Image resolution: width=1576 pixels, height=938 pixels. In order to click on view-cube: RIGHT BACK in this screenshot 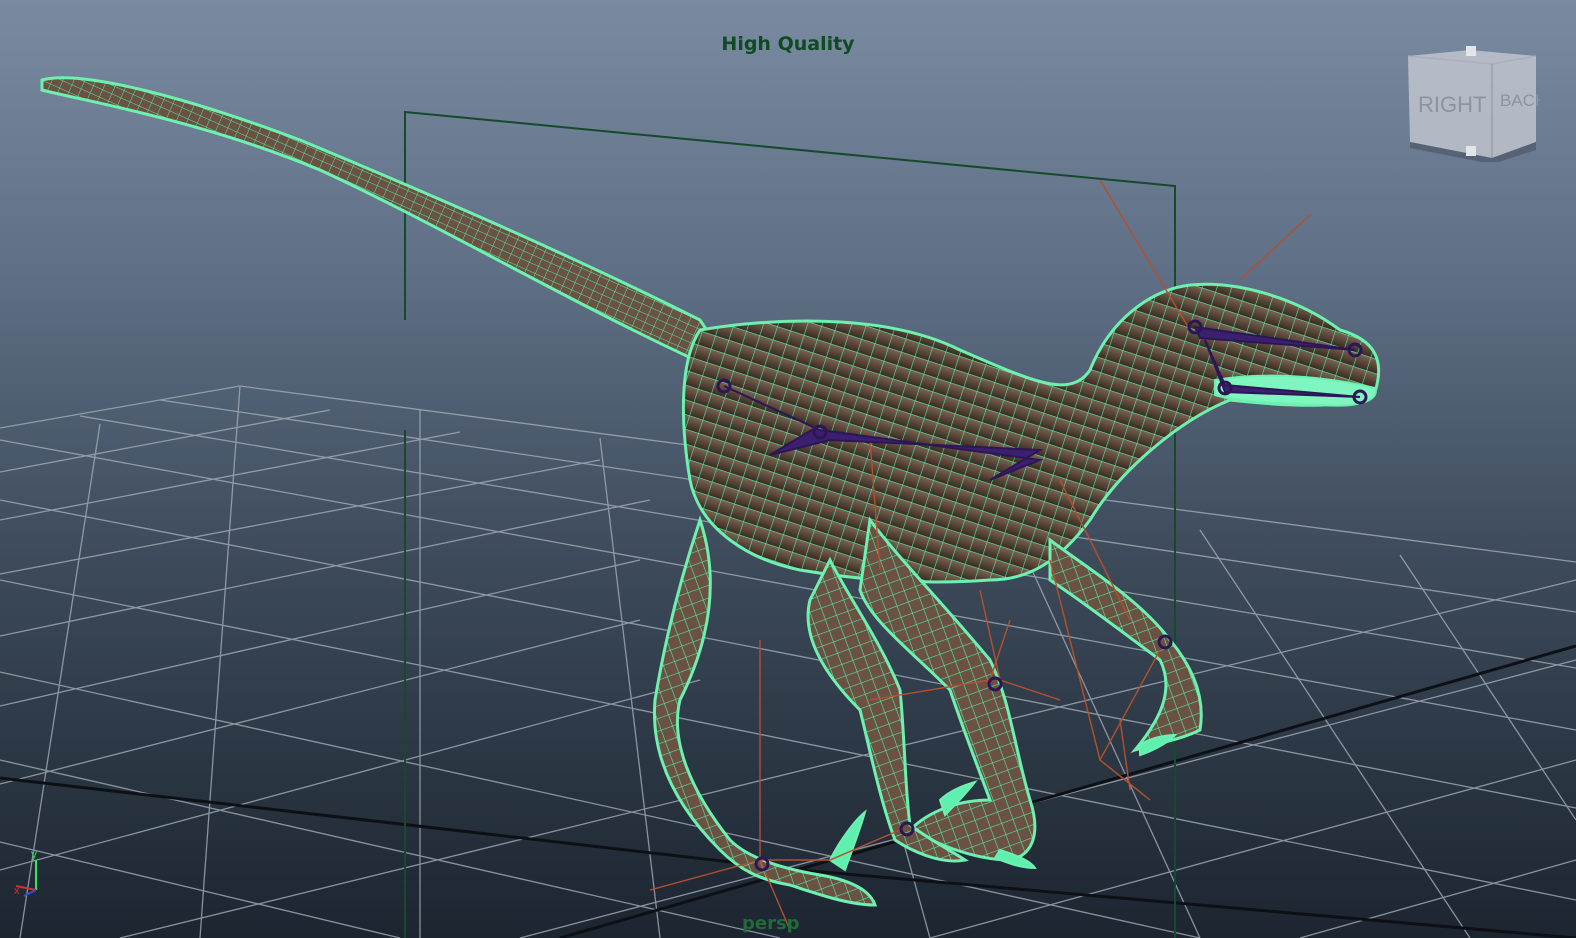, I will do `click(1472, 104)`.